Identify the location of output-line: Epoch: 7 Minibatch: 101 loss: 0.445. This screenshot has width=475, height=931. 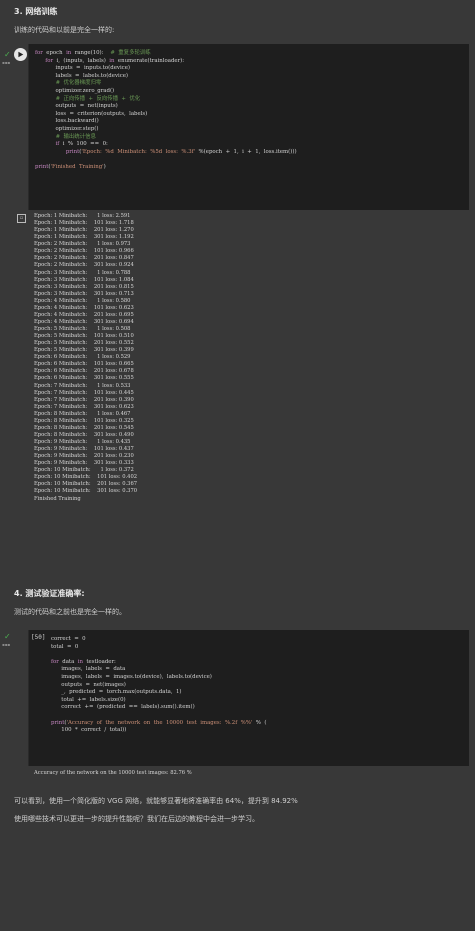
(84, 392).